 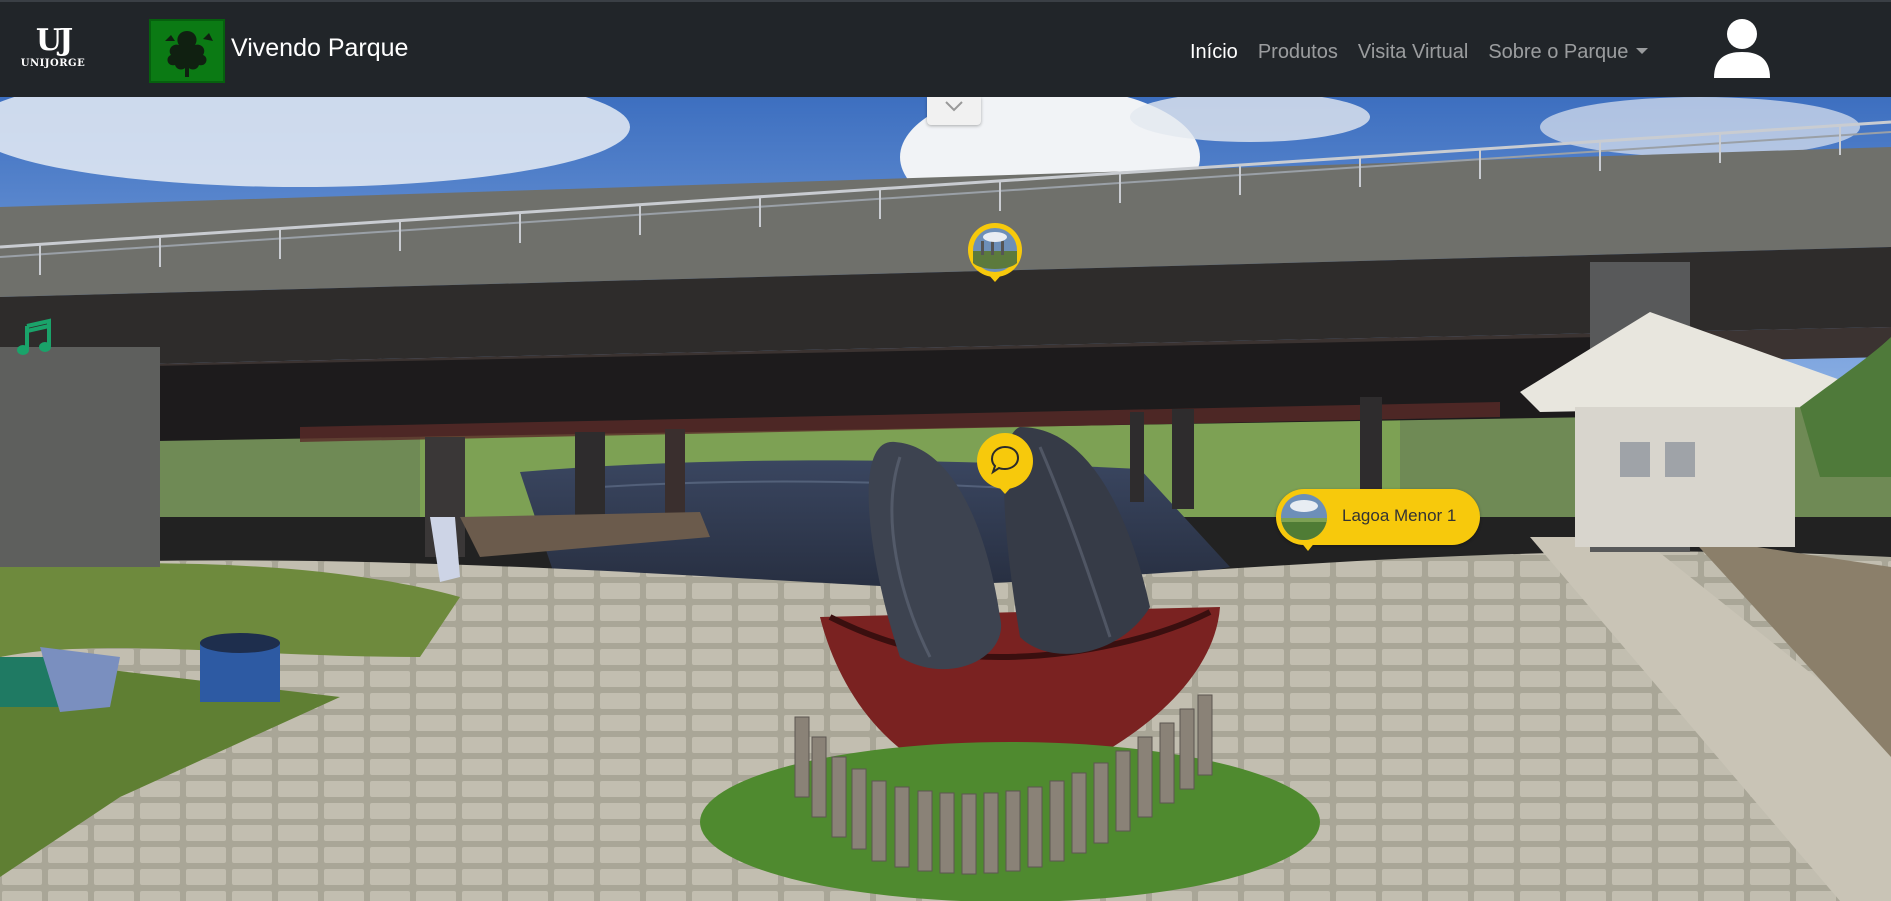 I want to click on photo-thumbnail-icon, so click(x=995, y=252).